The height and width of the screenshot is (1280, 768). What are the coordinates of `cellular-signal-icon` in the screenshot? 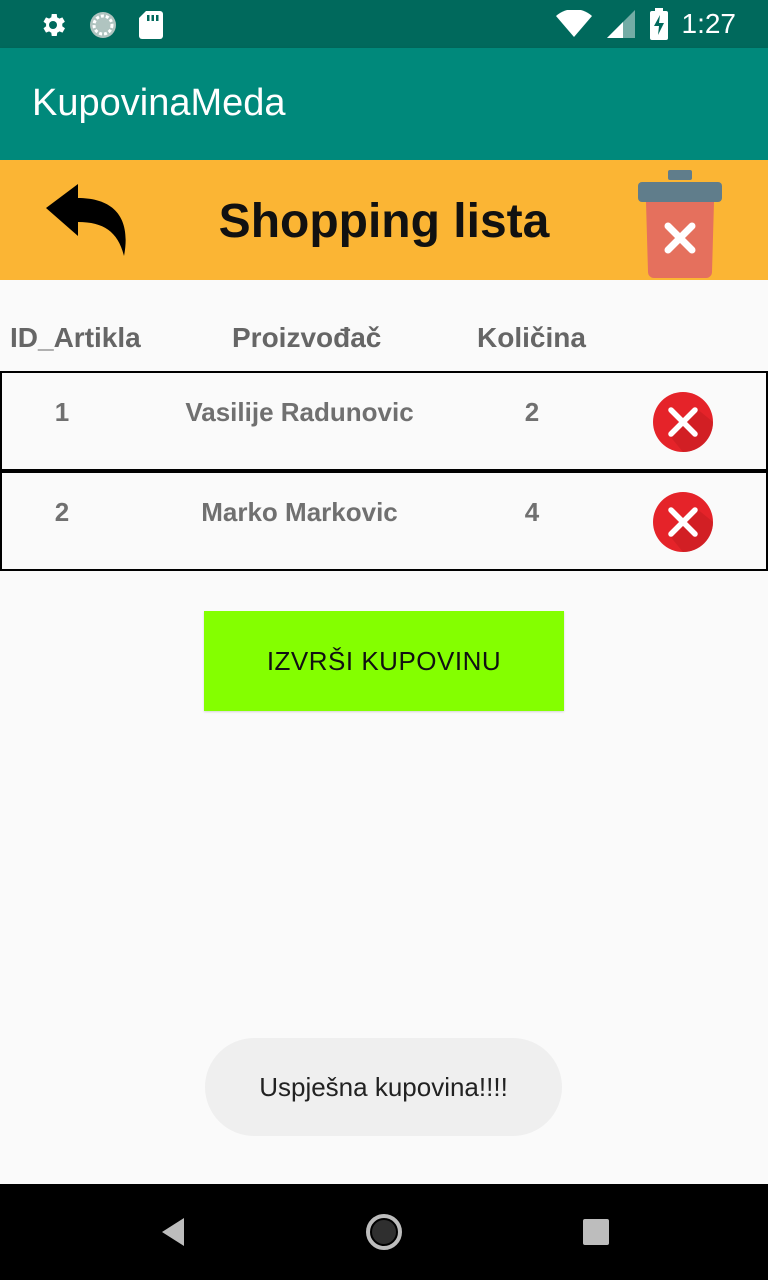 It's located at (620, 24).